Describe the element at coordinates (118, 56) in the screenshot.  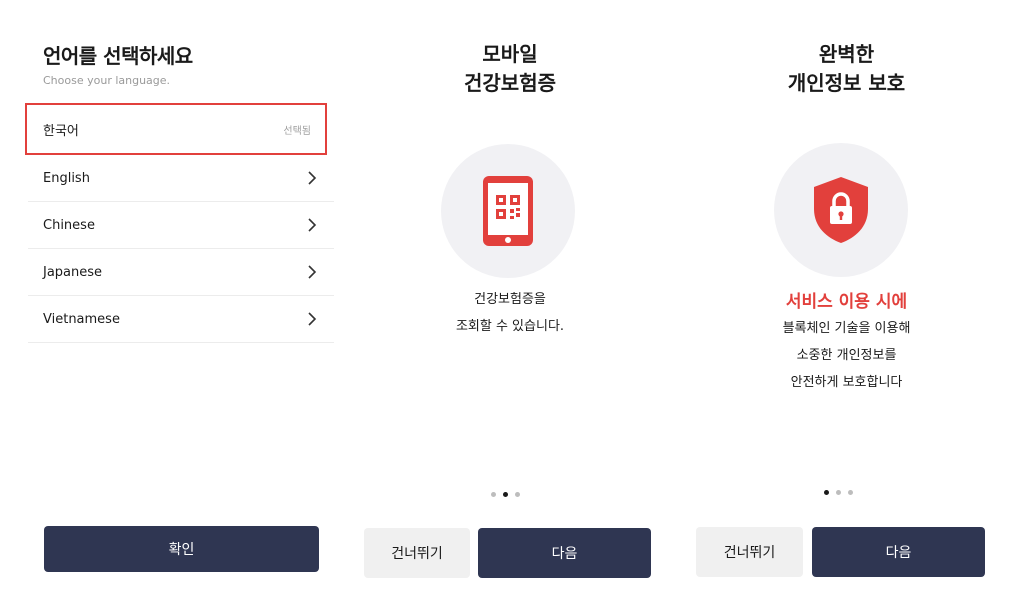
I see `page-title: 언어를 선택하세요` at that location.